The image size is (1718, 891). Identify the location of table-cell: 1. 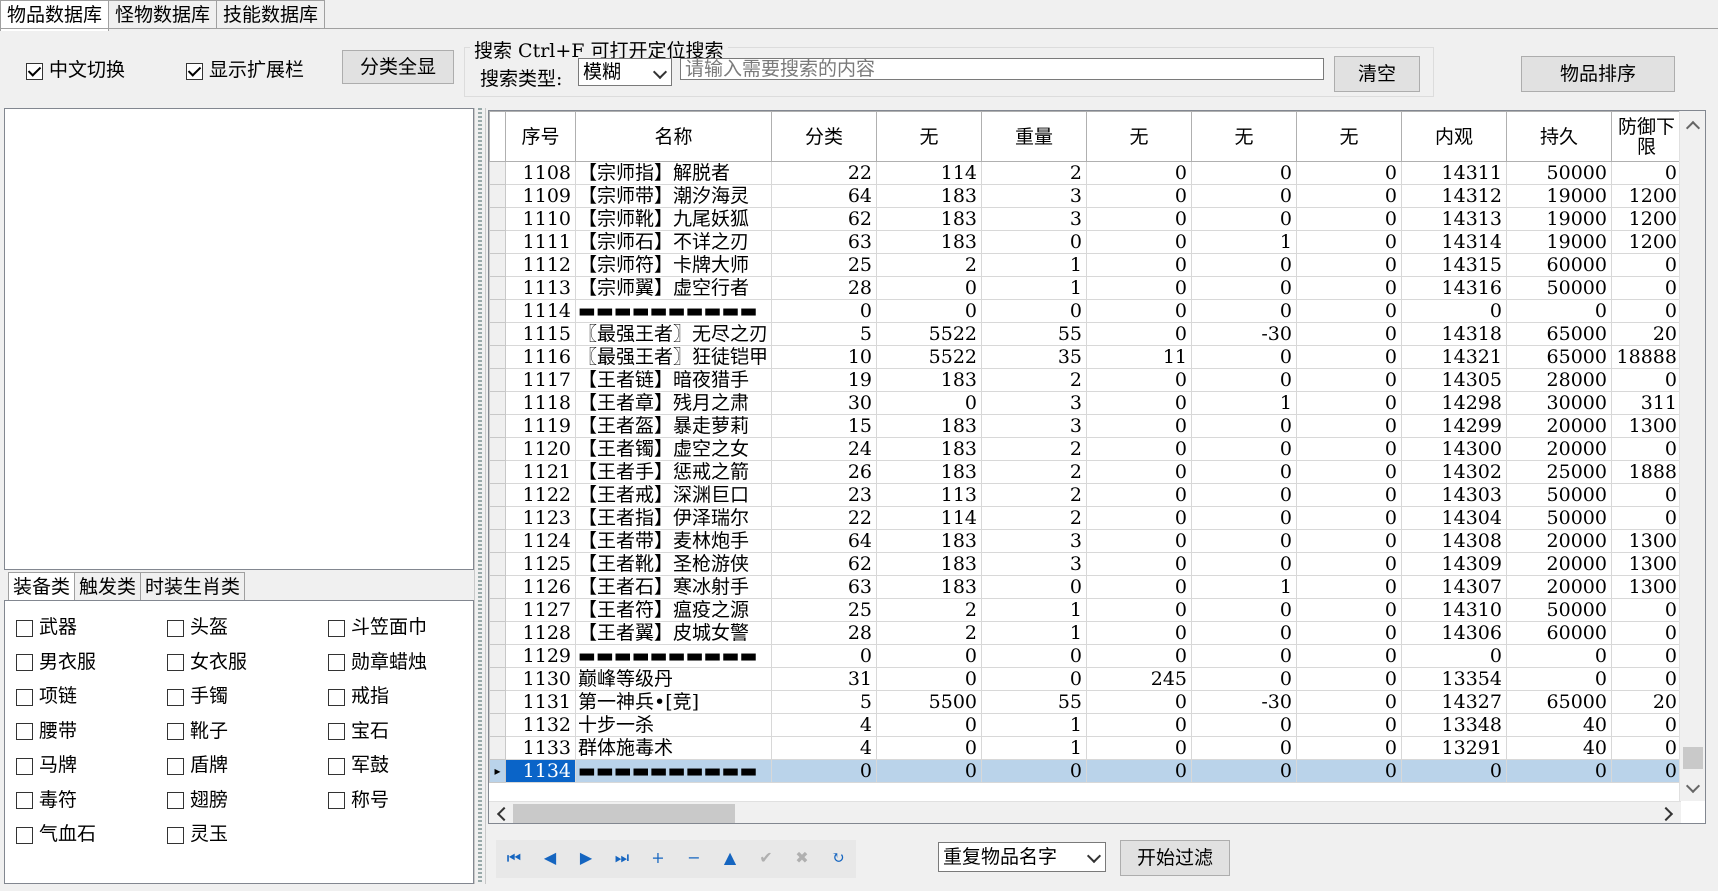
(1034, 748).